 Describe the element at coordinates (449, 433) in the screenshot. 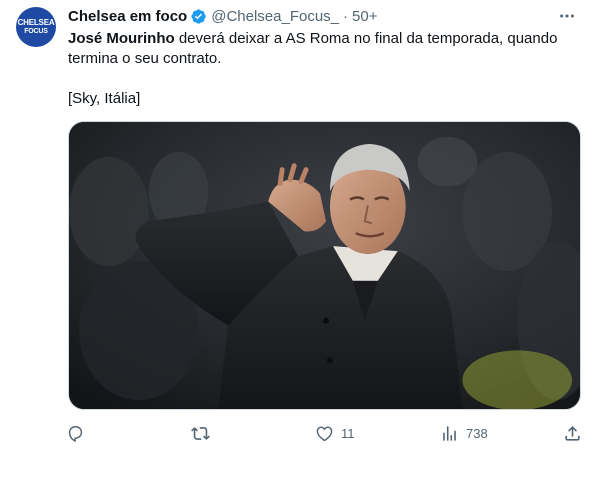

I see `views-icon` at that location.